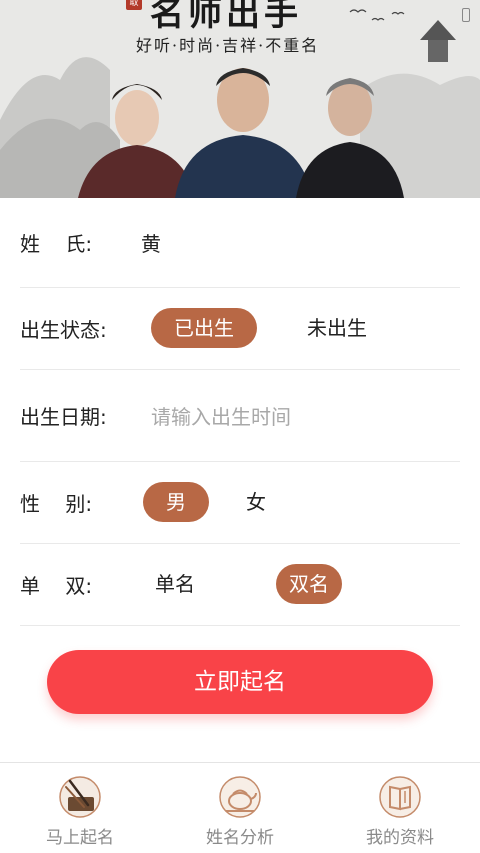 The image size is (480, 853). What do you see at coordinates (240, 585) in the screenshot?
I see `name-length-row: 单 双: 单名 双名` at bounding box center [240, 585].